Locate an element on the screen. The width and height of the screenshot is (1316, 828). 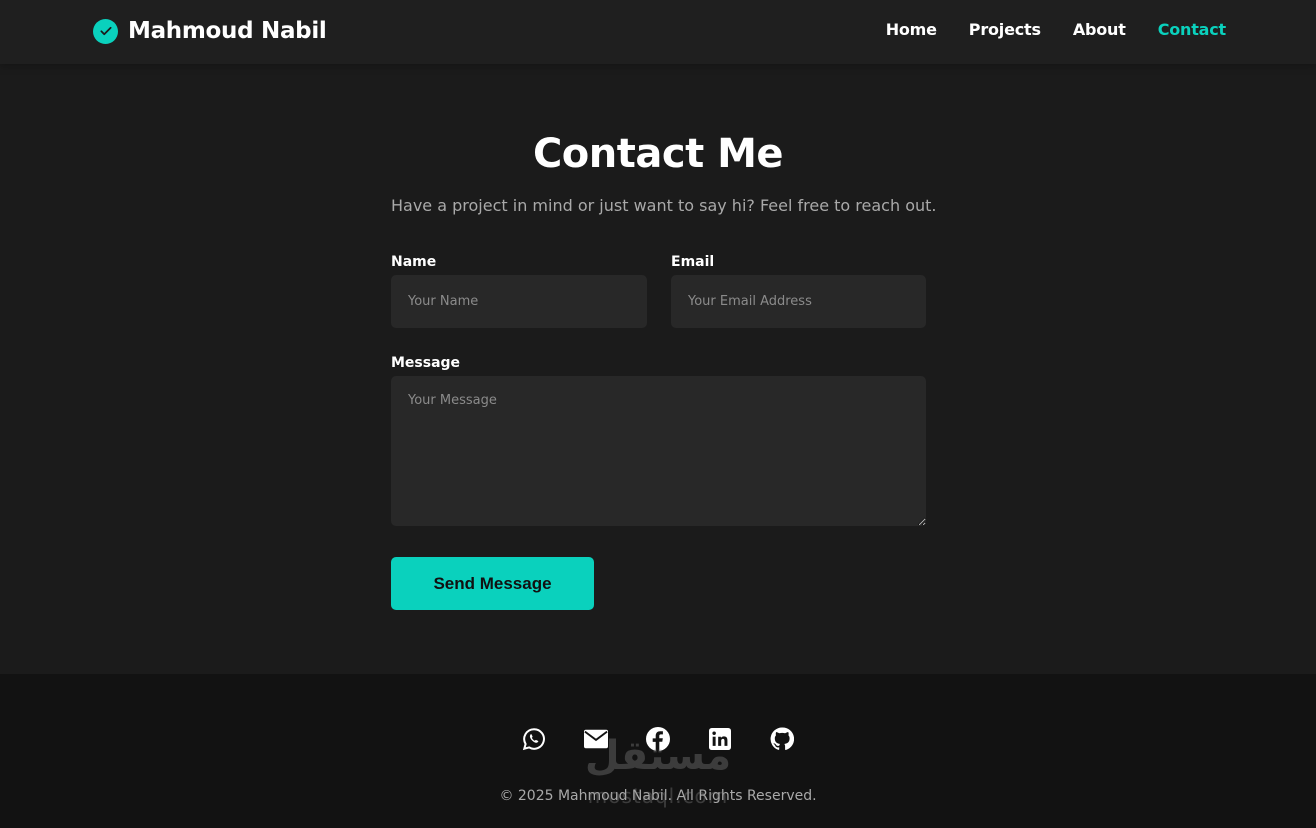
email-label: Email is located at coordinates (693, 262).